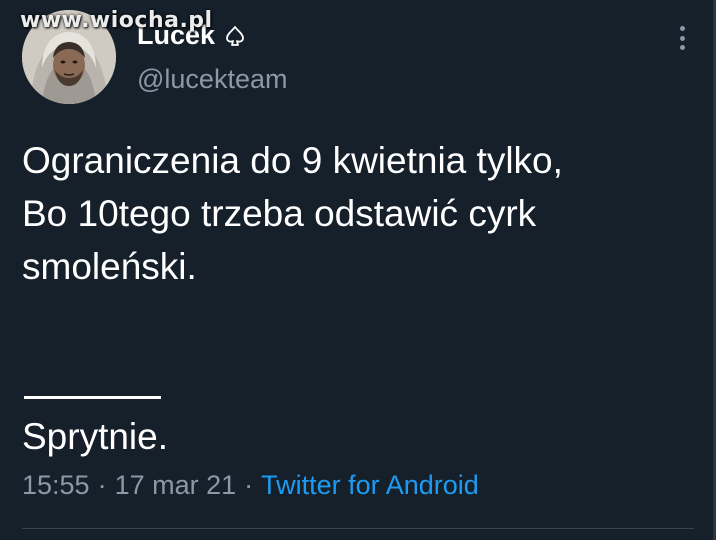 The height and width of the screenshot is (540, 716). What do you see at coordinates (358, 528) in the screenshot?
I see `divider` at bounding box center [358, 528].